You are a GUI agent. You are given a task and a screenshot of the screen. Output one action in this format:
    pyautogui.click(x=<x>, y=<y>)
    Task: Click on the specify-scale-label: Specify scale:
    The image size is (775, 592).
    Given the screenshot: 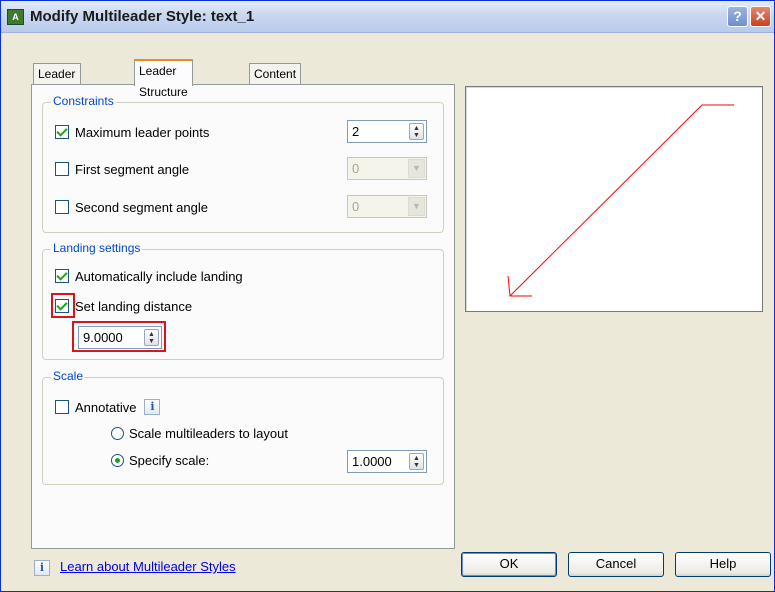 What is the action you would take?
    pyautogui.click(x=169, y=460)
    